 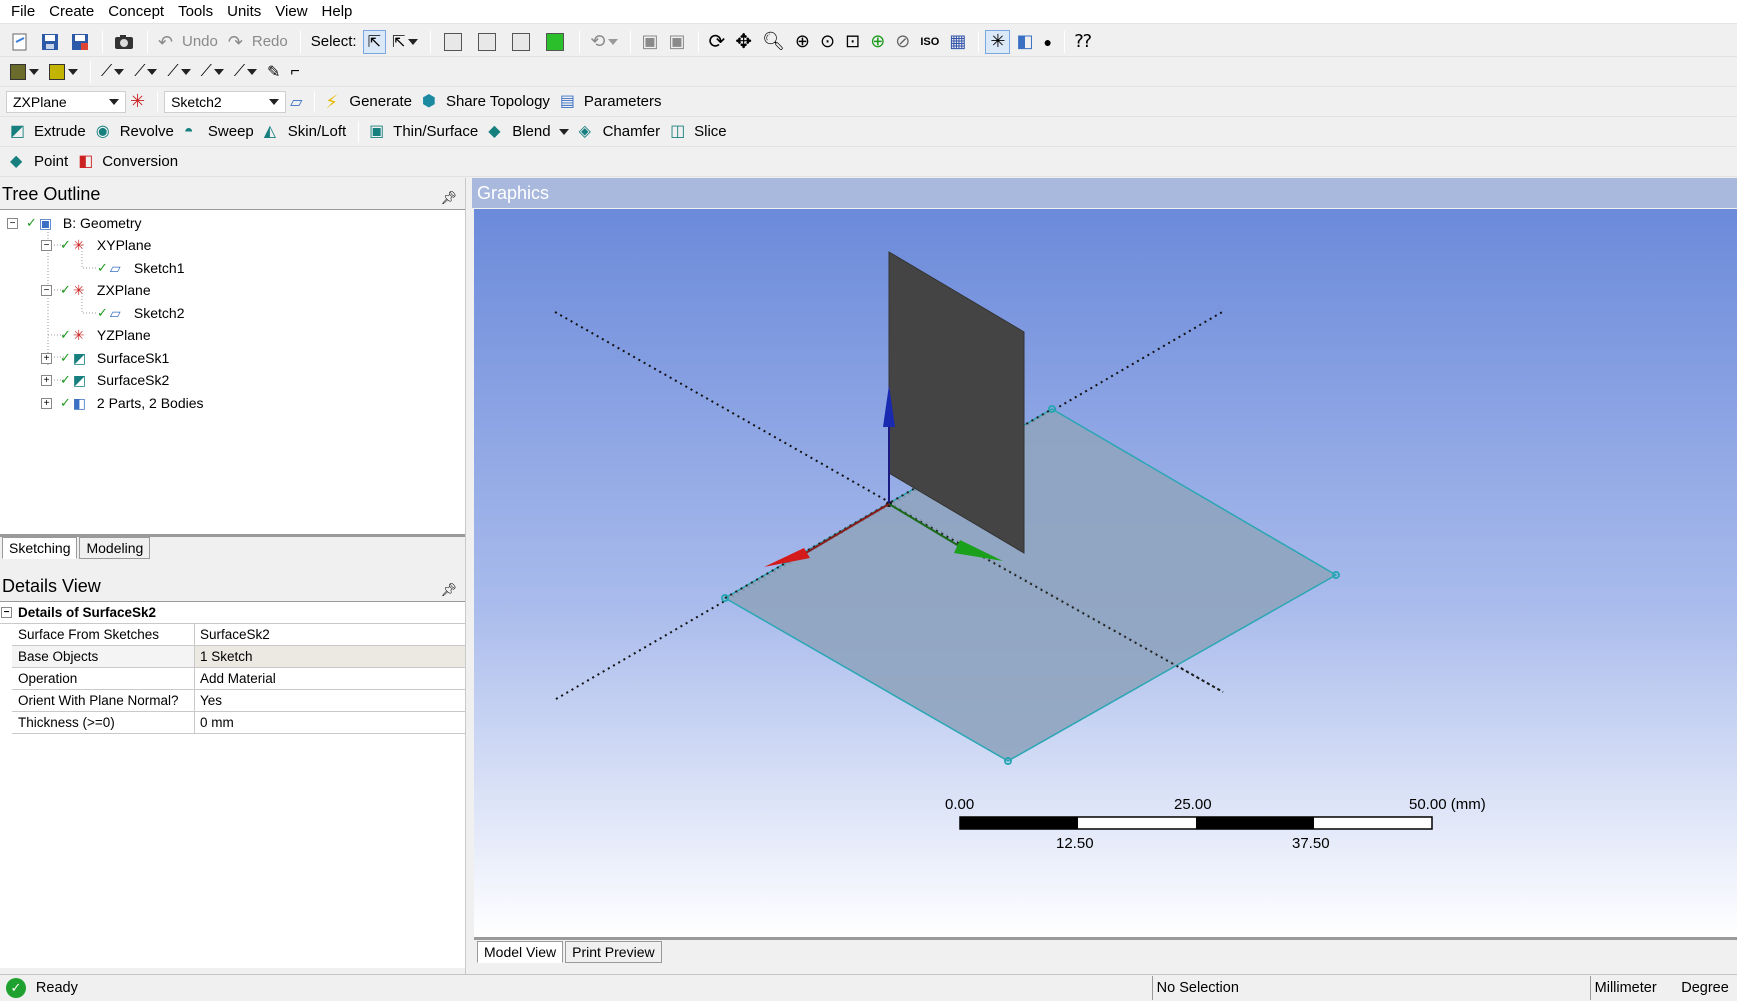 What do you see at coordinates (620, 132) in the screenshot?
I see `chamfer-button: ◈ Chamfer` at bounding box center [620, 132].